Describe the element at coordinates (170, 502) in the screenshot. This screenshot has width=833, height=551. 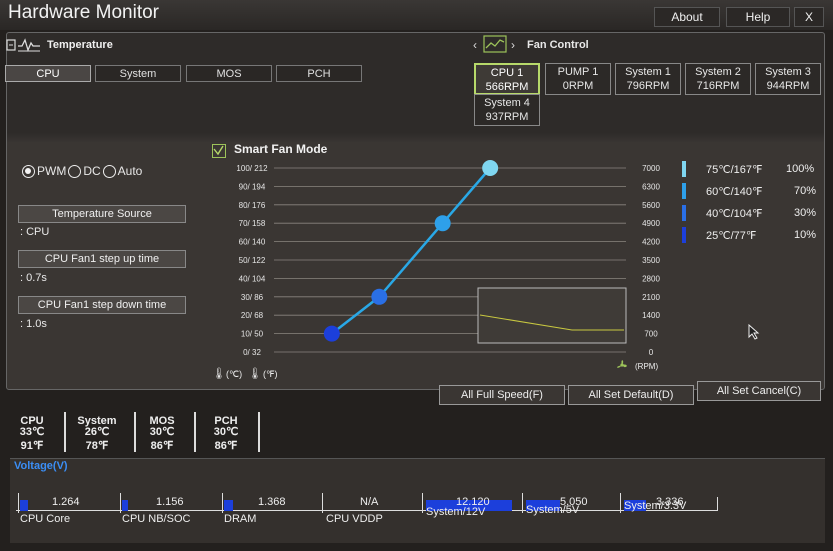
I see `voltage-value-cpu-nb-soc: 1.156` at that location.